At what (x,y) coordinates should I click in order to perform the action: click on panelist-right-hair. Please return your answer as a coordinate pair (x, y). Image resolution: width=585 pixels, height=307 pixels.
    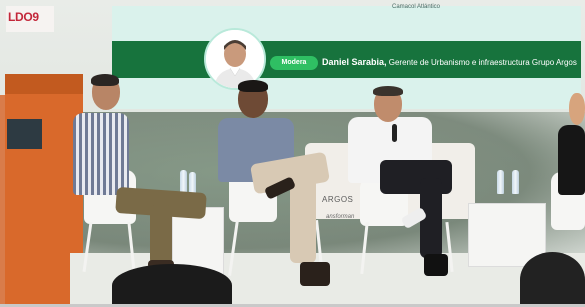
    Looking at the image, I should click on (388, 91).